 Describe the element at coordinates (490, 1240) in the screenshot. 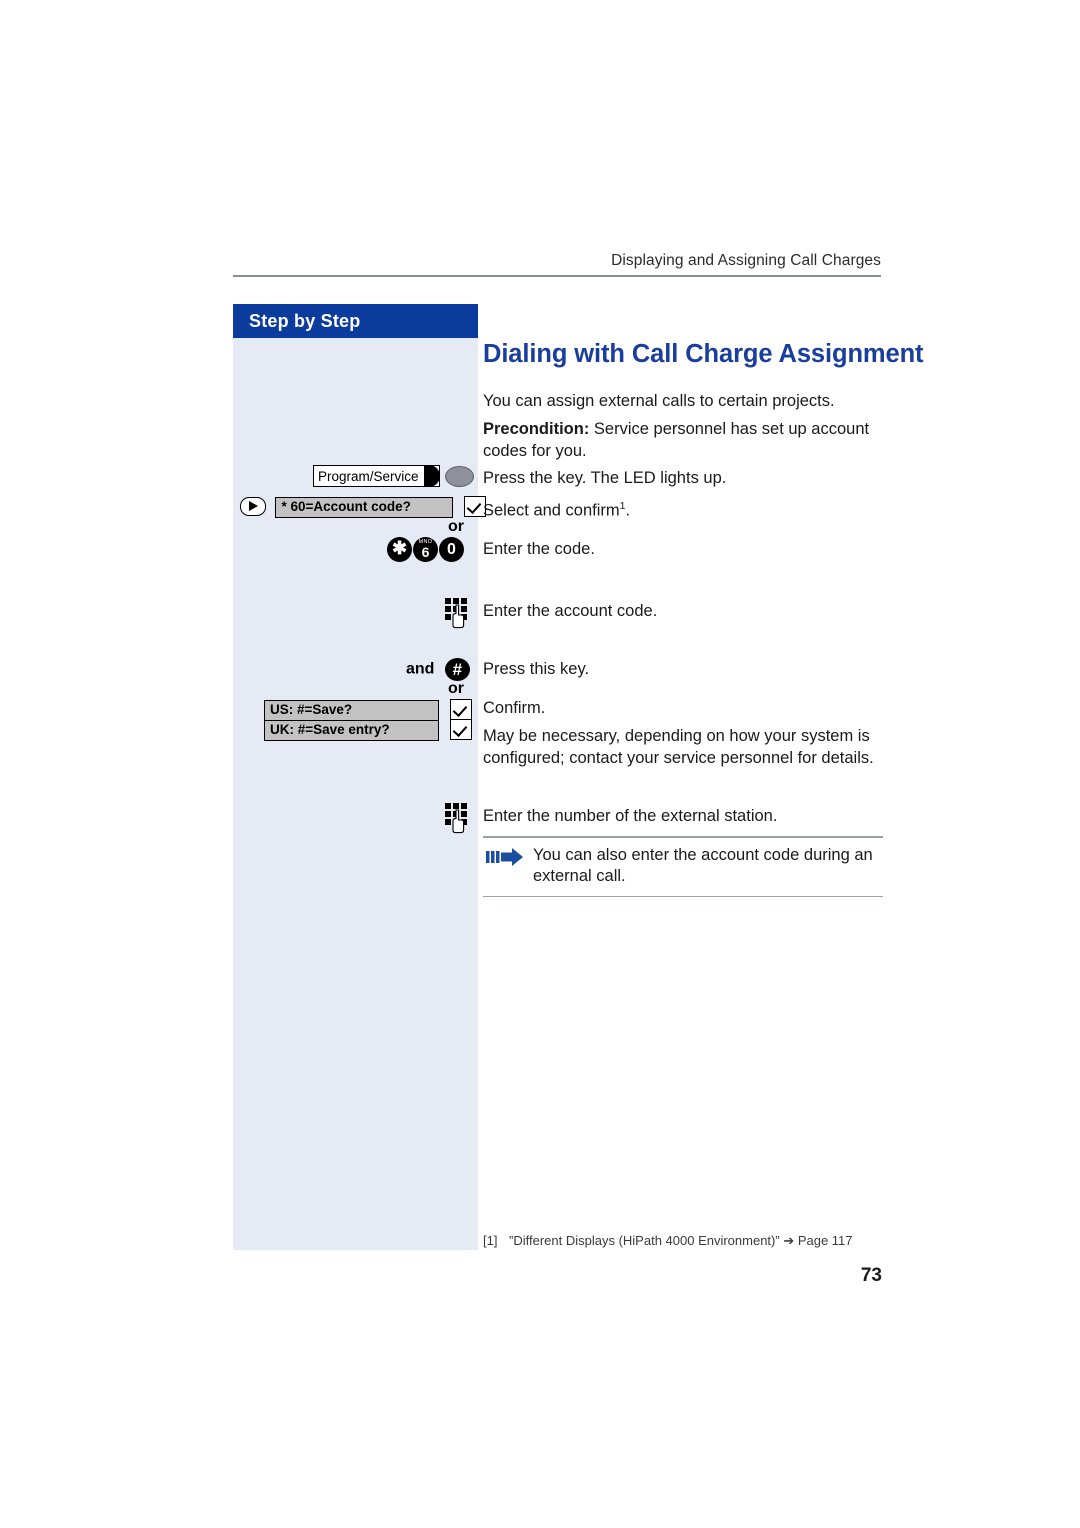

I see `footnote-number: [1]` at that location.